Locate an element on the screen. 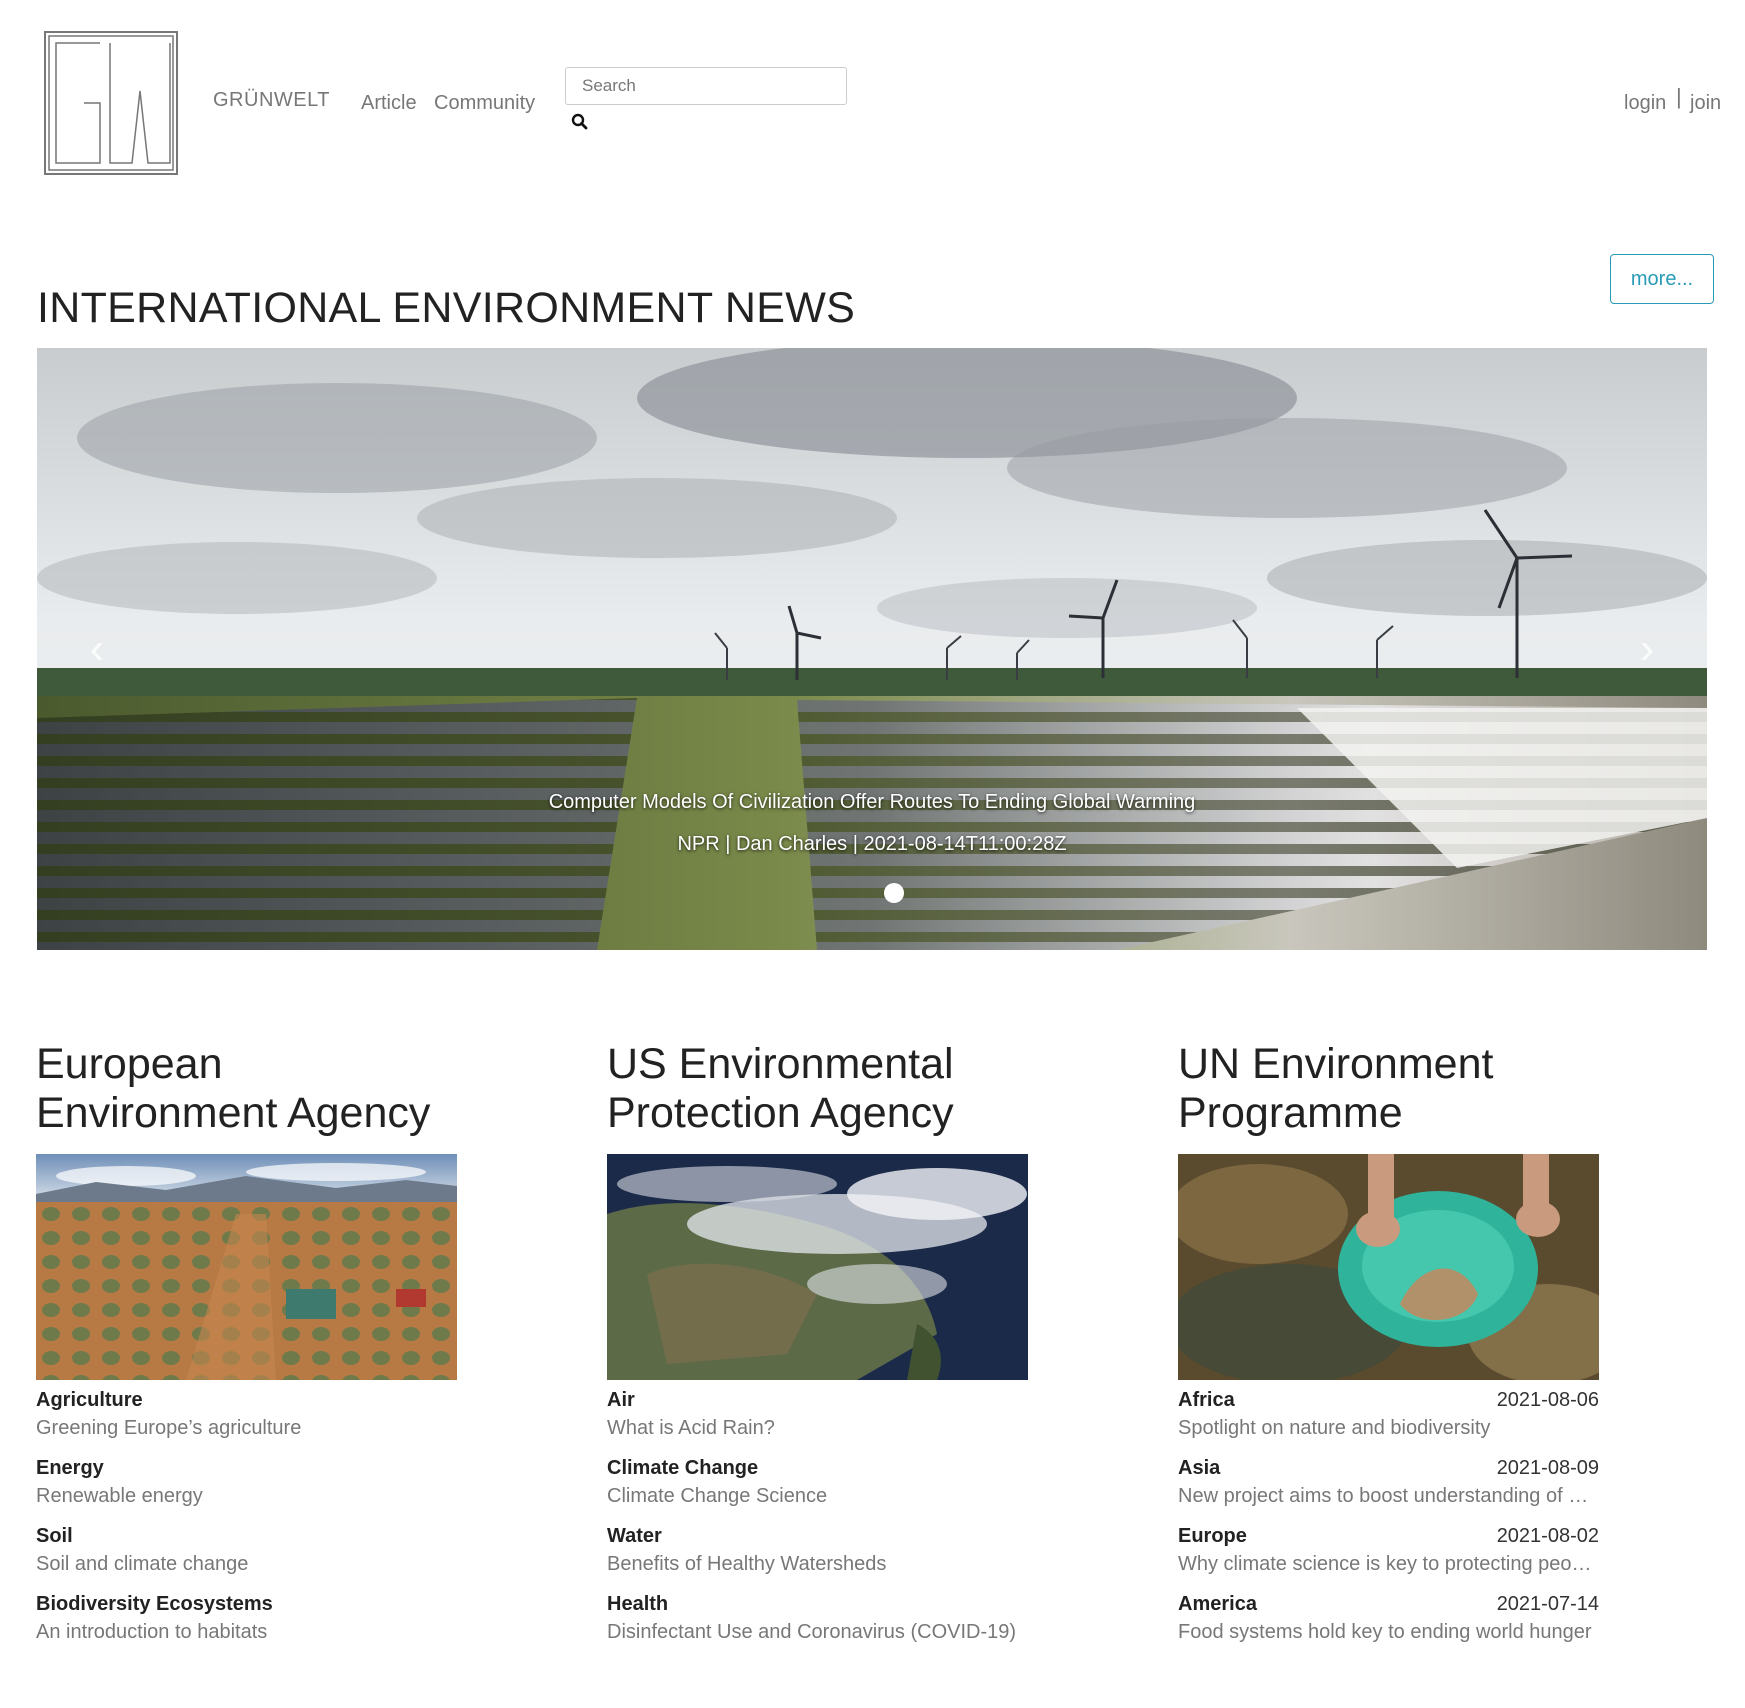  unep-image is located at coordinates (1388, 1267).